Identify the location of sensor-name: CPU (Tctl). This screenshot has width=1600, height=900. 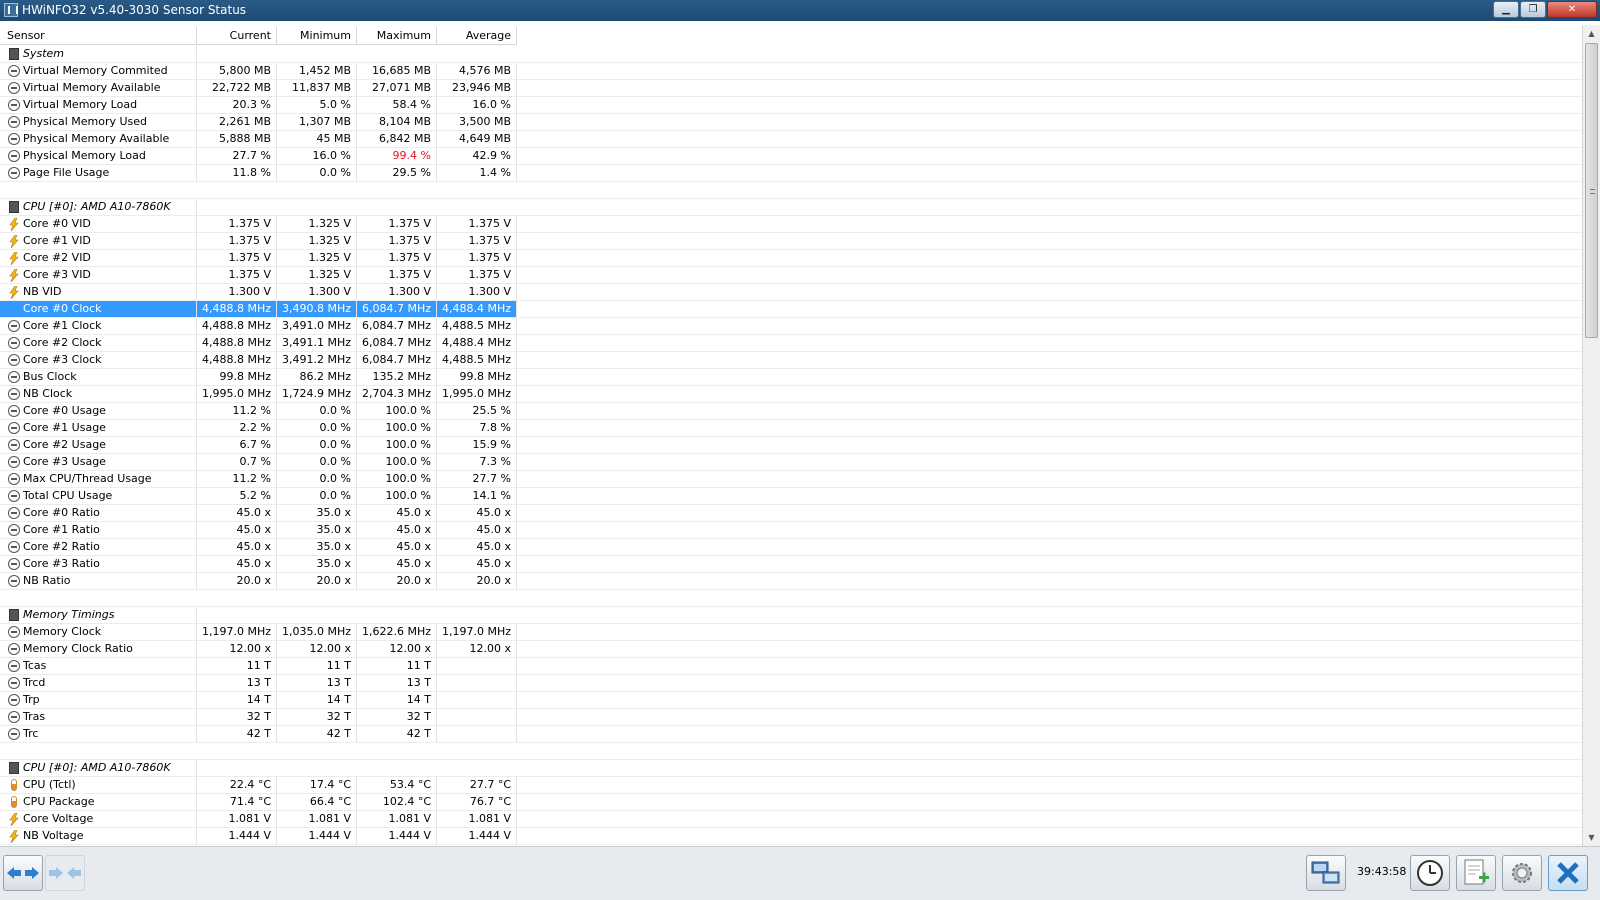
(98, 785).